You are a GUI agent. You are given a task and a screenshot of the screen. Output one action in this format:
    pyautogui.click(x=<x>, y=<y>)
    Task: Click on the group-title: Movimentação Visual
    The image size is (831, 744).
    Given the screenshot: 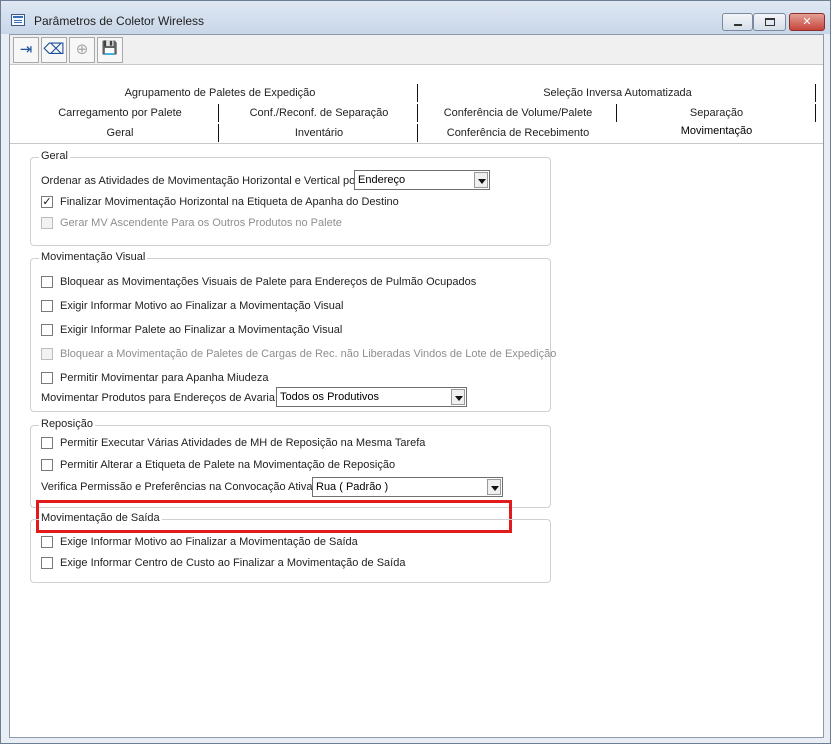 What is the action you would take?
    pyautogui.click(x=93, y=257)
    